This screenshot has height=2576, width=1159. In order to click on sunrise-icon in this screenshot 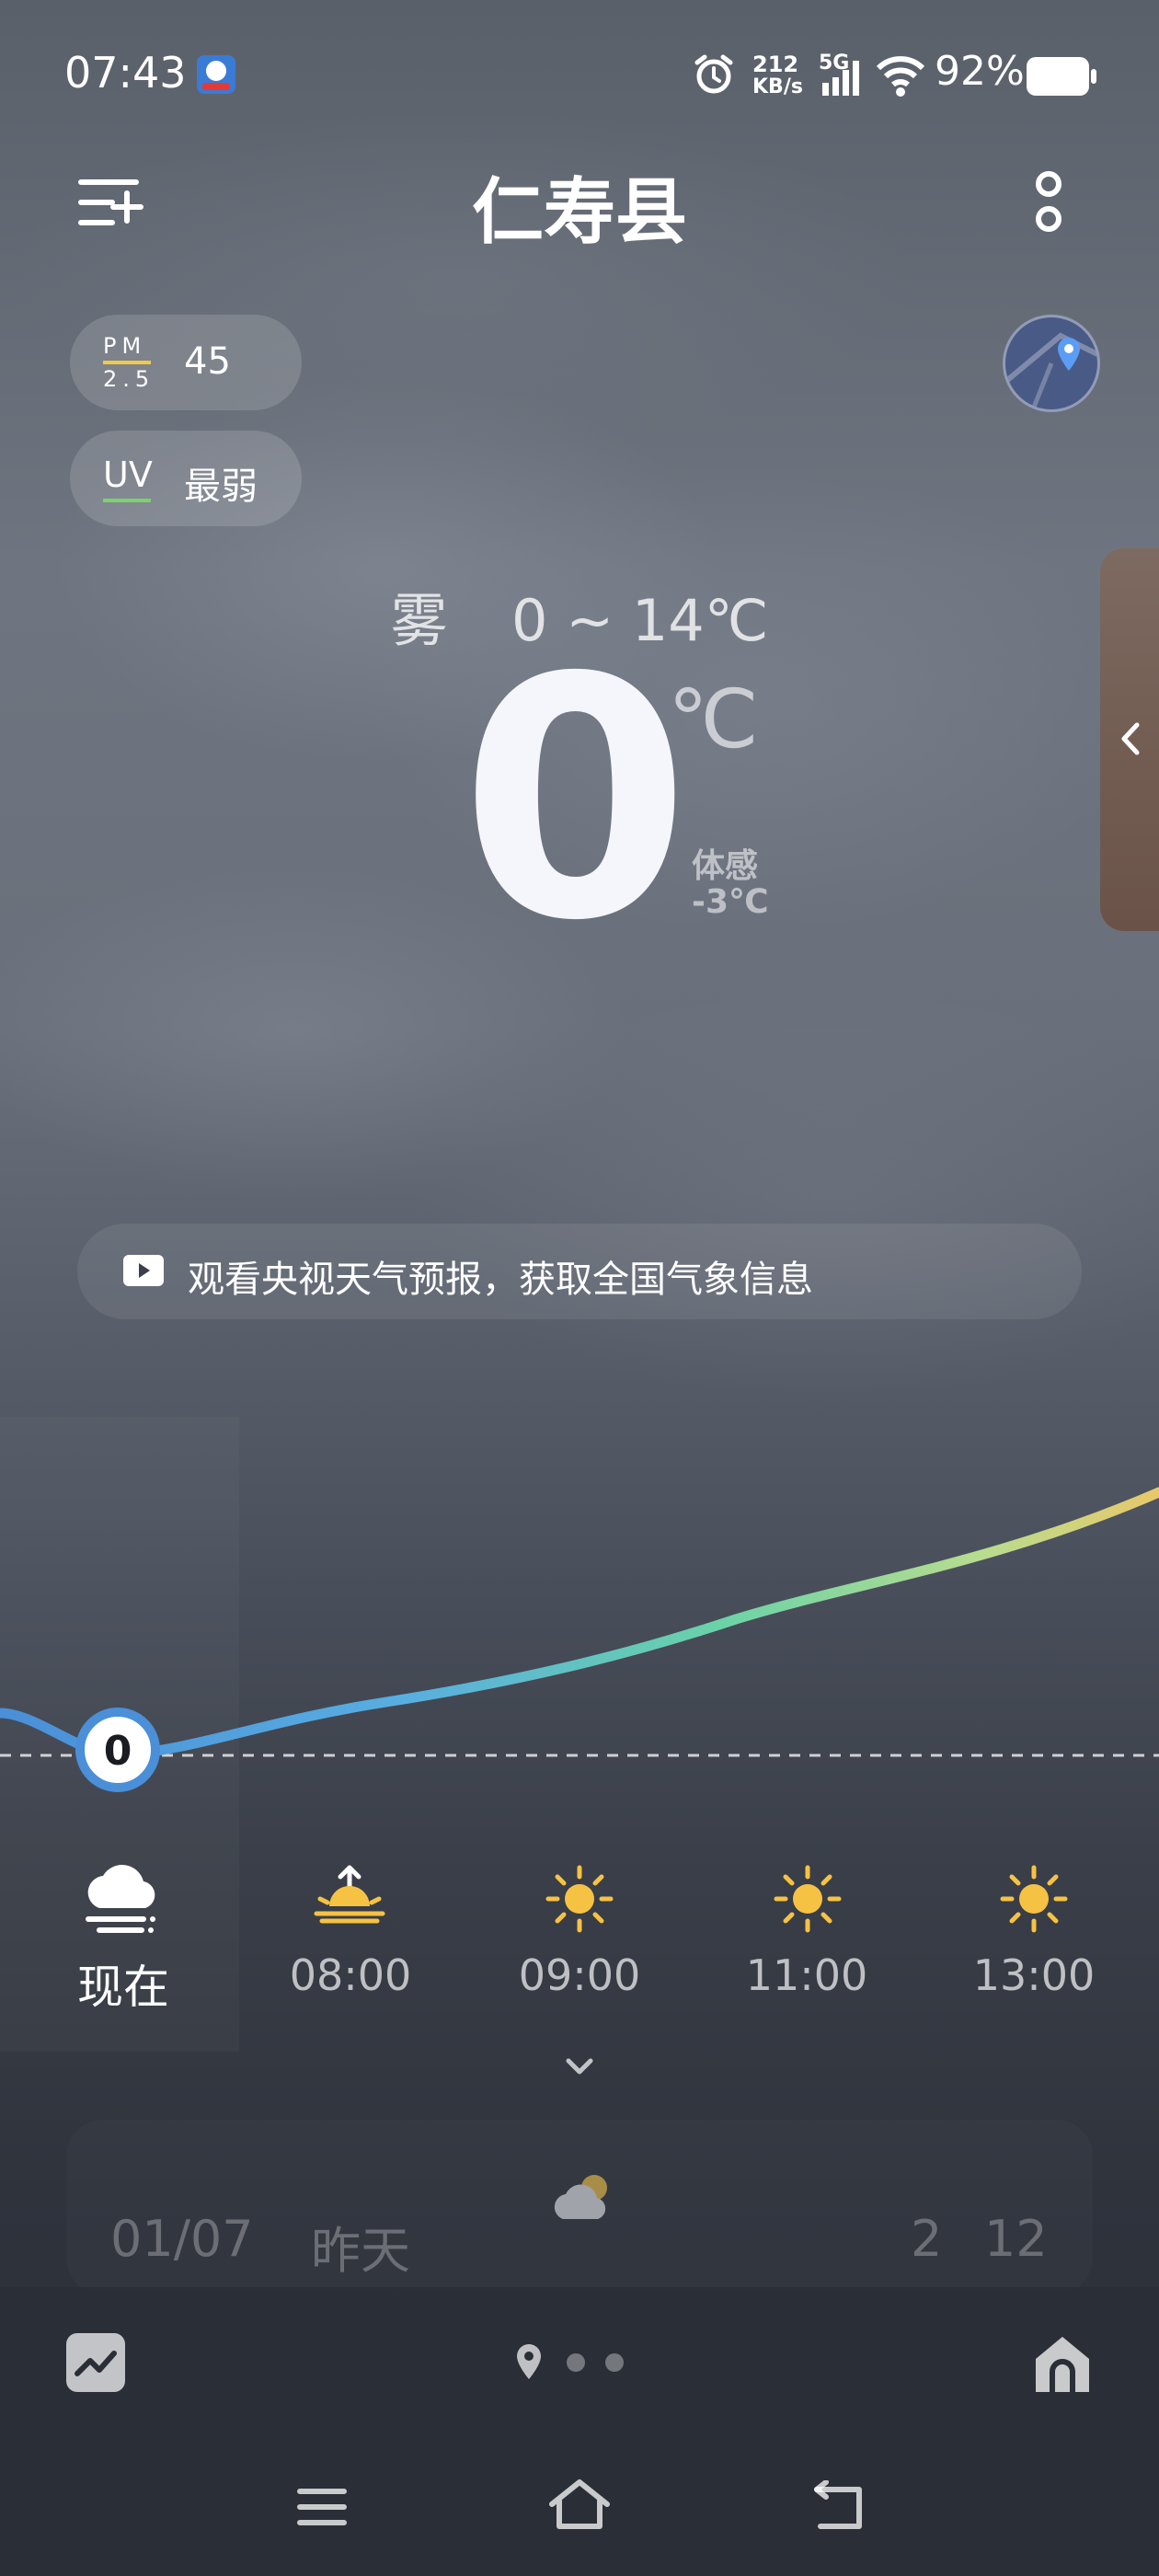, I will do `click(349, 1894)`.